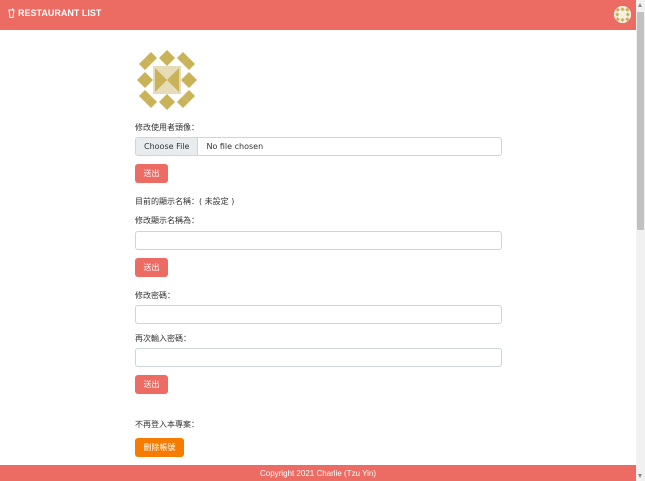 The image size is (645, 481). I want to click on avatar-label: 修改使用者頭像：, so click(167, 127).